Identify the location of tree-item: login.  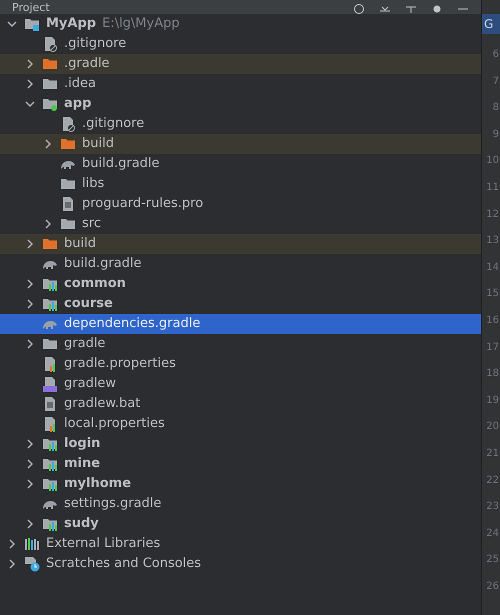
(240, 444).